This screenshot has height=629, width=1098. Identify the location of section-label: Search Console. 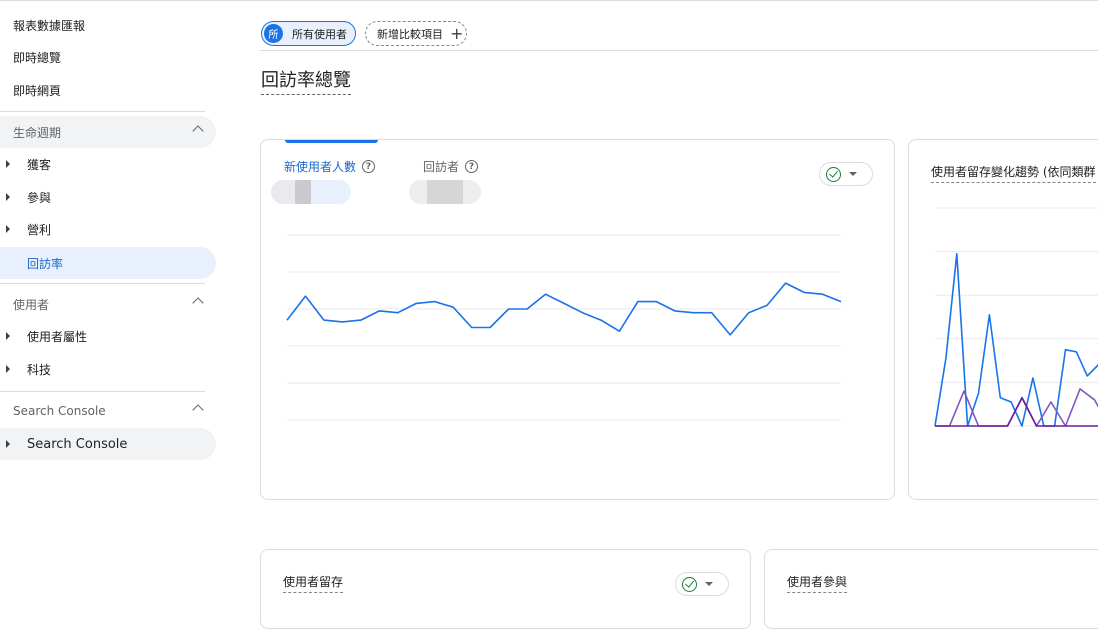
(59, 411).